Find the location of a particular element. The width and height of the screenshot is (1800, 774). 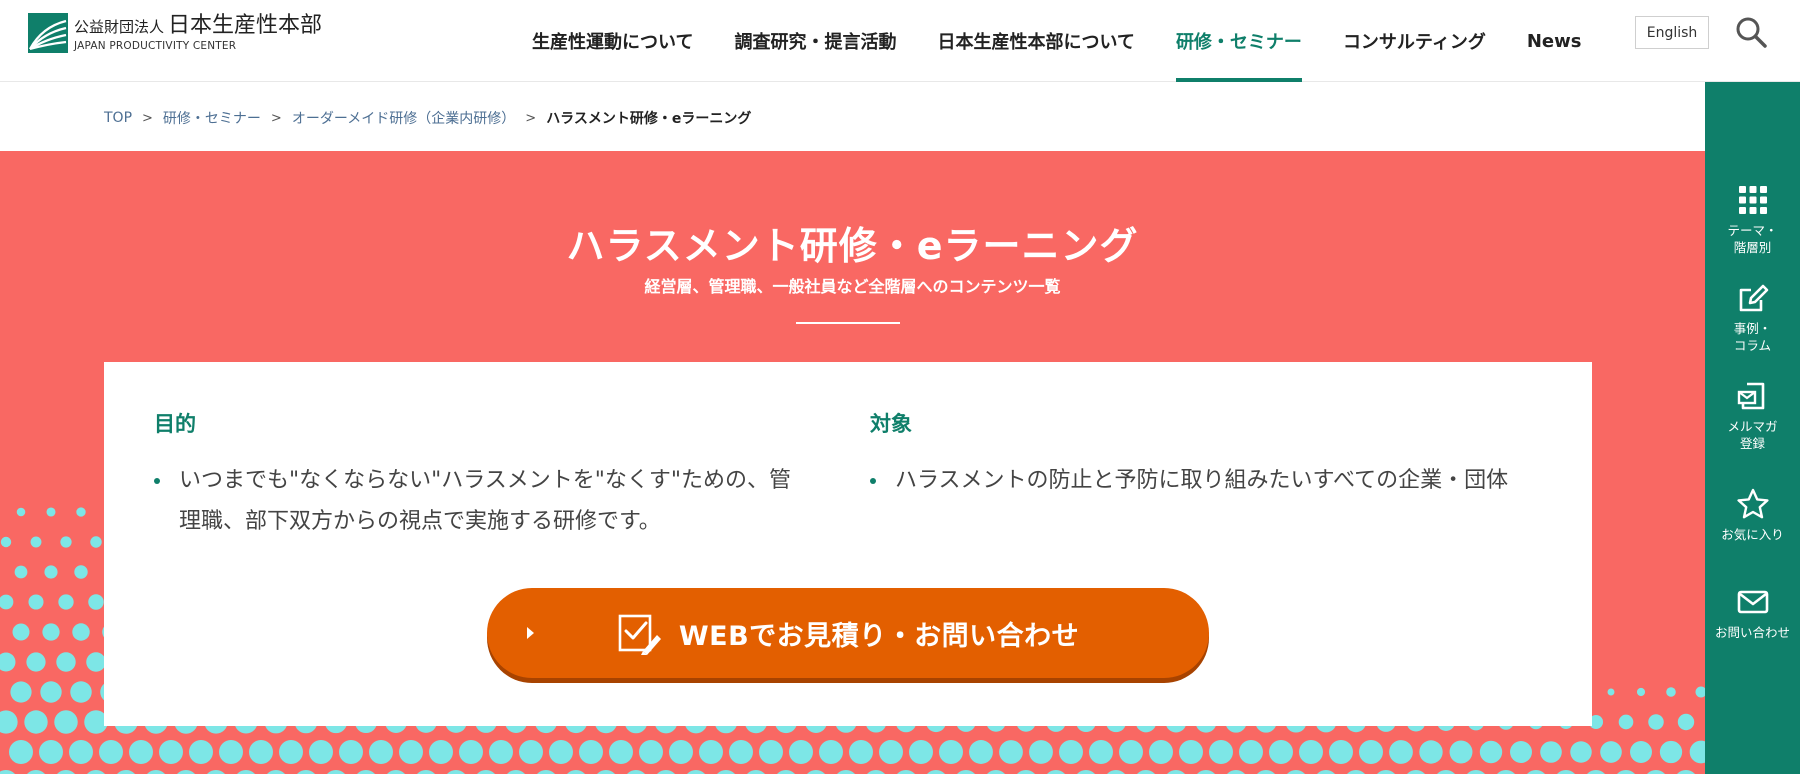

title-divider is located at coordinates (848, 323).